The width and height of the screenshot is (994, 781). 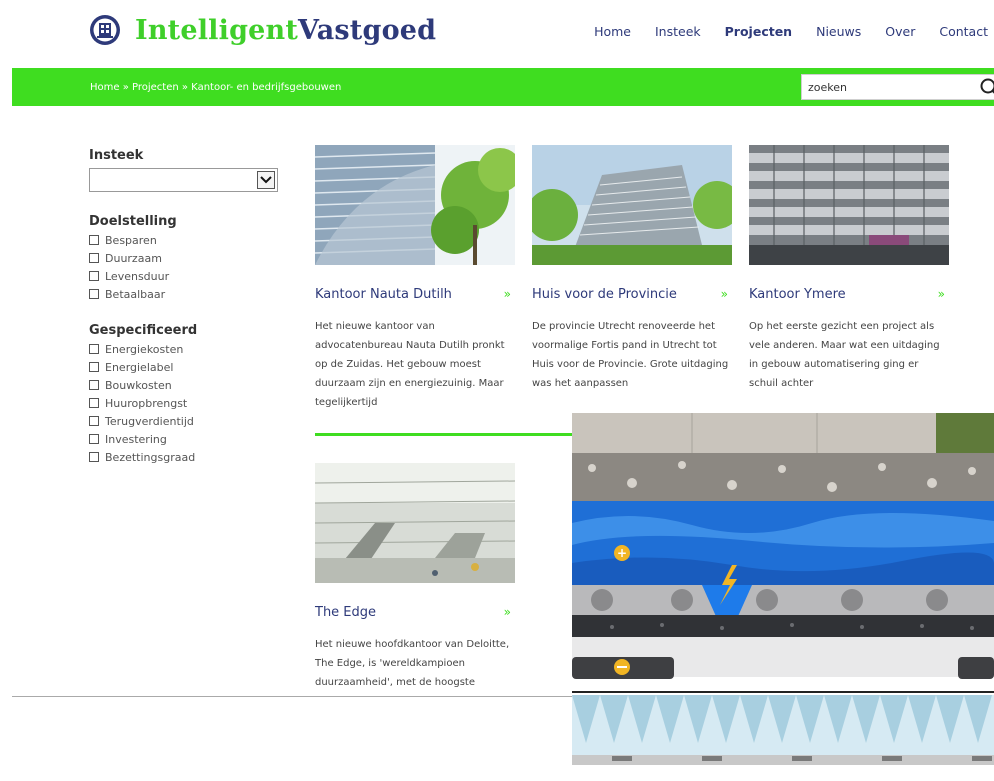 What do you see at coordinates (189, 385) in the screenshot?
I see `filter-bouwkosten: Bouwkosten` at bounding box center [189, 385].